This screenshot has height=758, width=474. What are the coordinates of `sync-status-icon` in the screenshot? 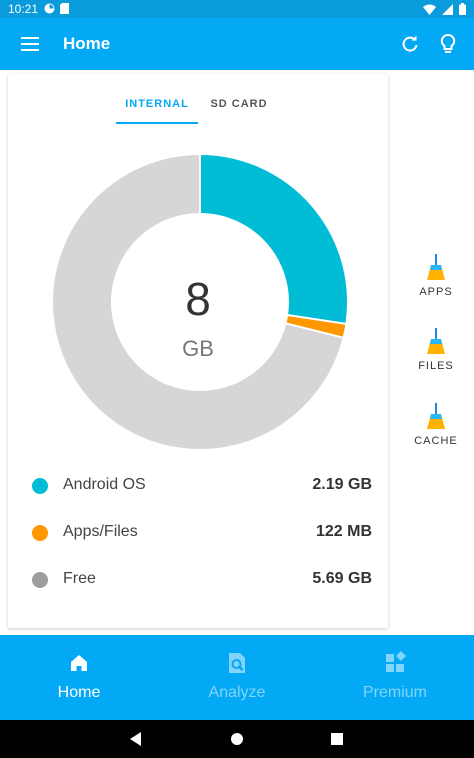 It's located at (49, 8).